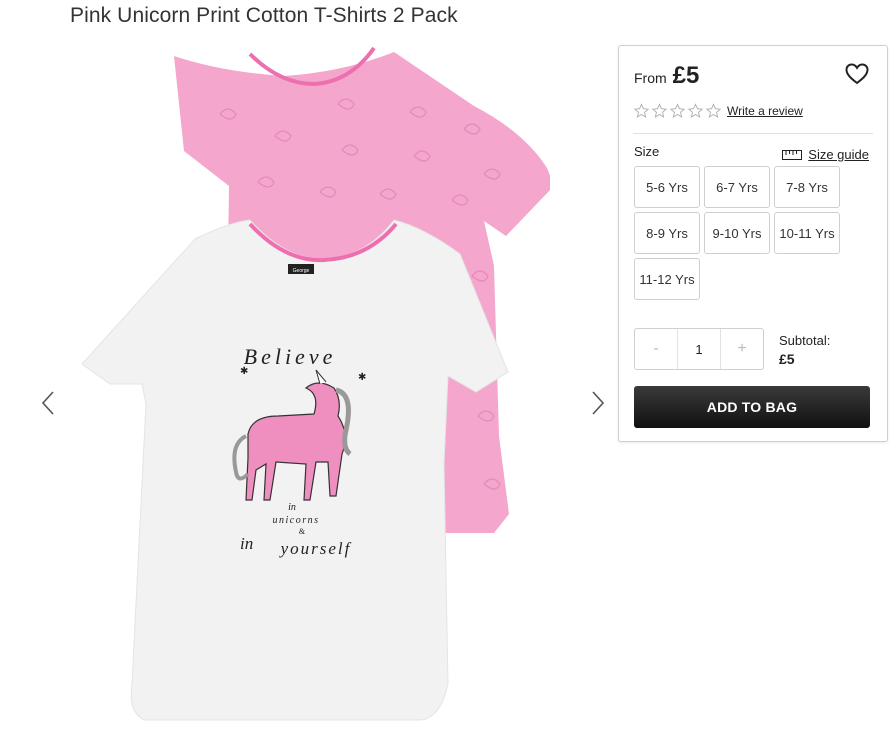 The width and height of the screenshot is (896, 734). Describe the element at coordinates (667, 233) in the screenshot. I see `size-option: 8-9 Yrs` at that location.